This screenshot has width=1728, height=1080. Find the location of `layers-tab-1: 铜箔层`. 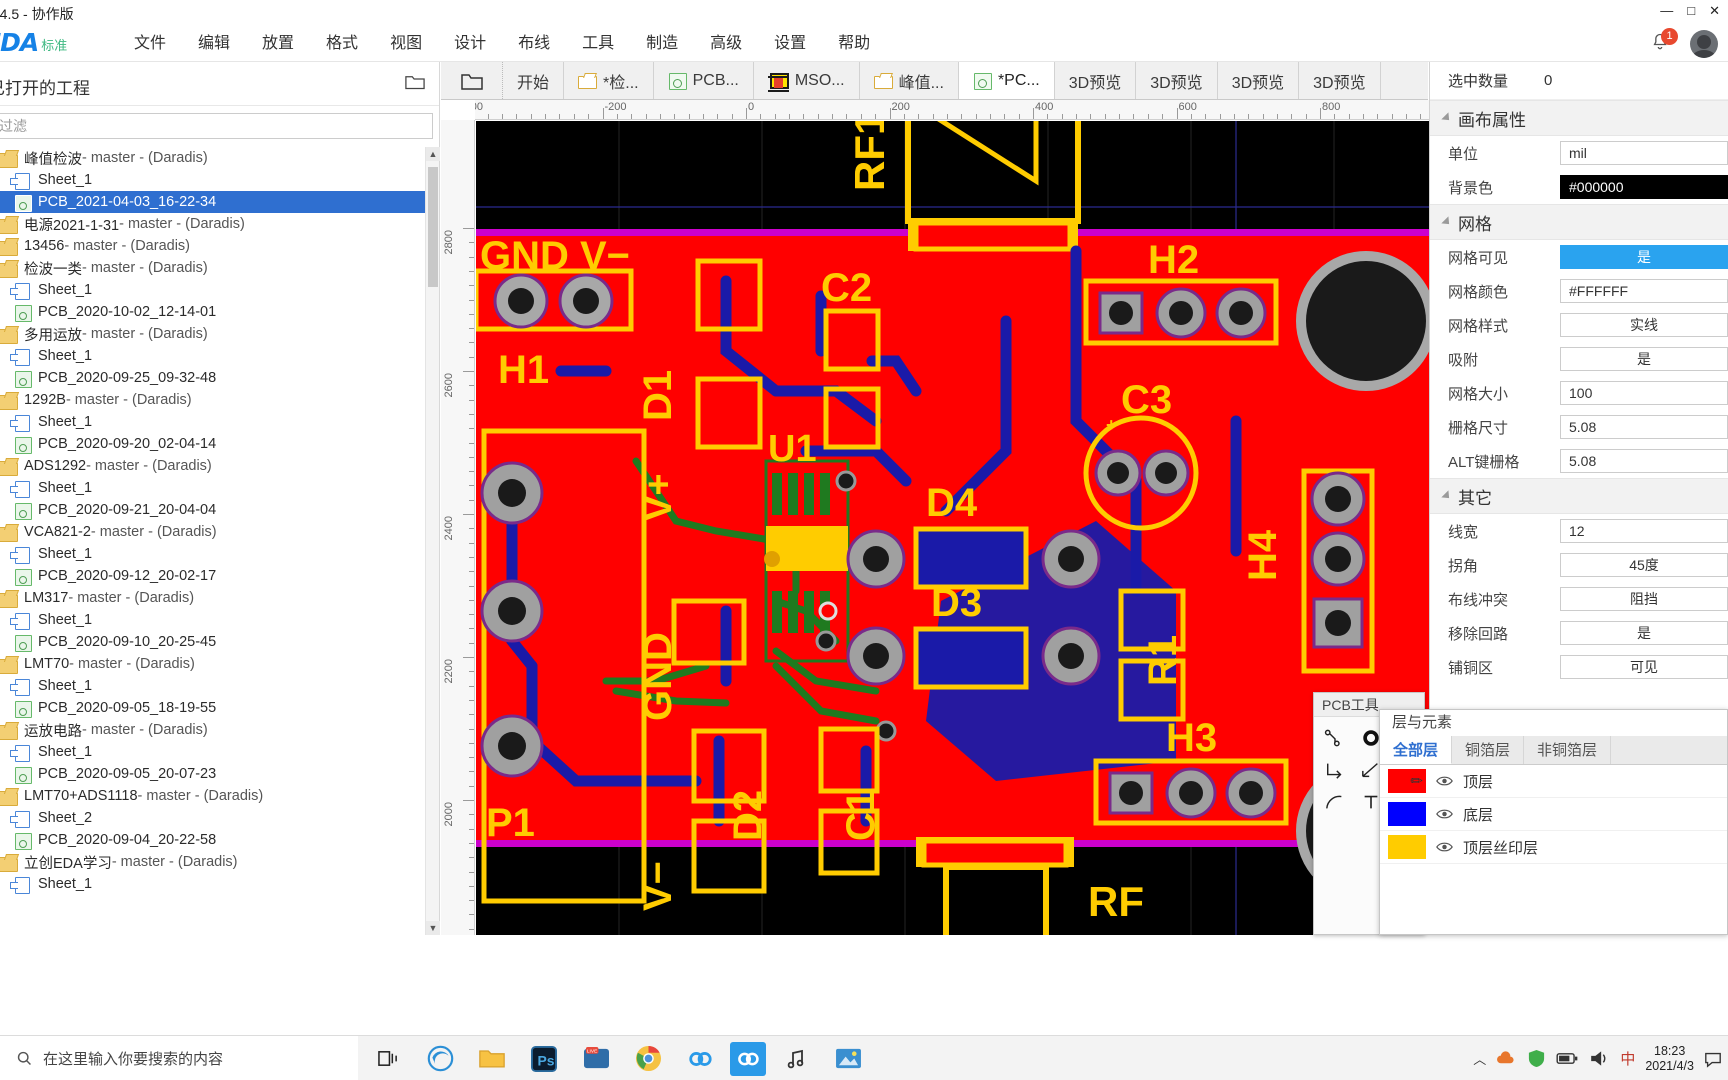

layers-tab-1: 铜箔层 is located at coordinates (1488, 750).